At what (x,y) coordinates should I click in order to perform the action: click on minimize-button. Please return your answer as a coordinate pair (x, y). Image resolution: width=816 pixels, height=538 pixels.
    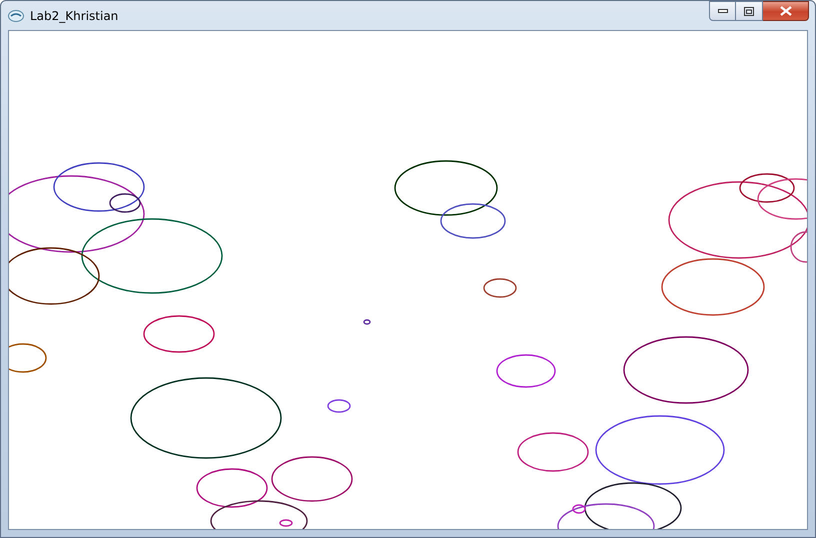
    Looking at the image, I should click on (722, 11).